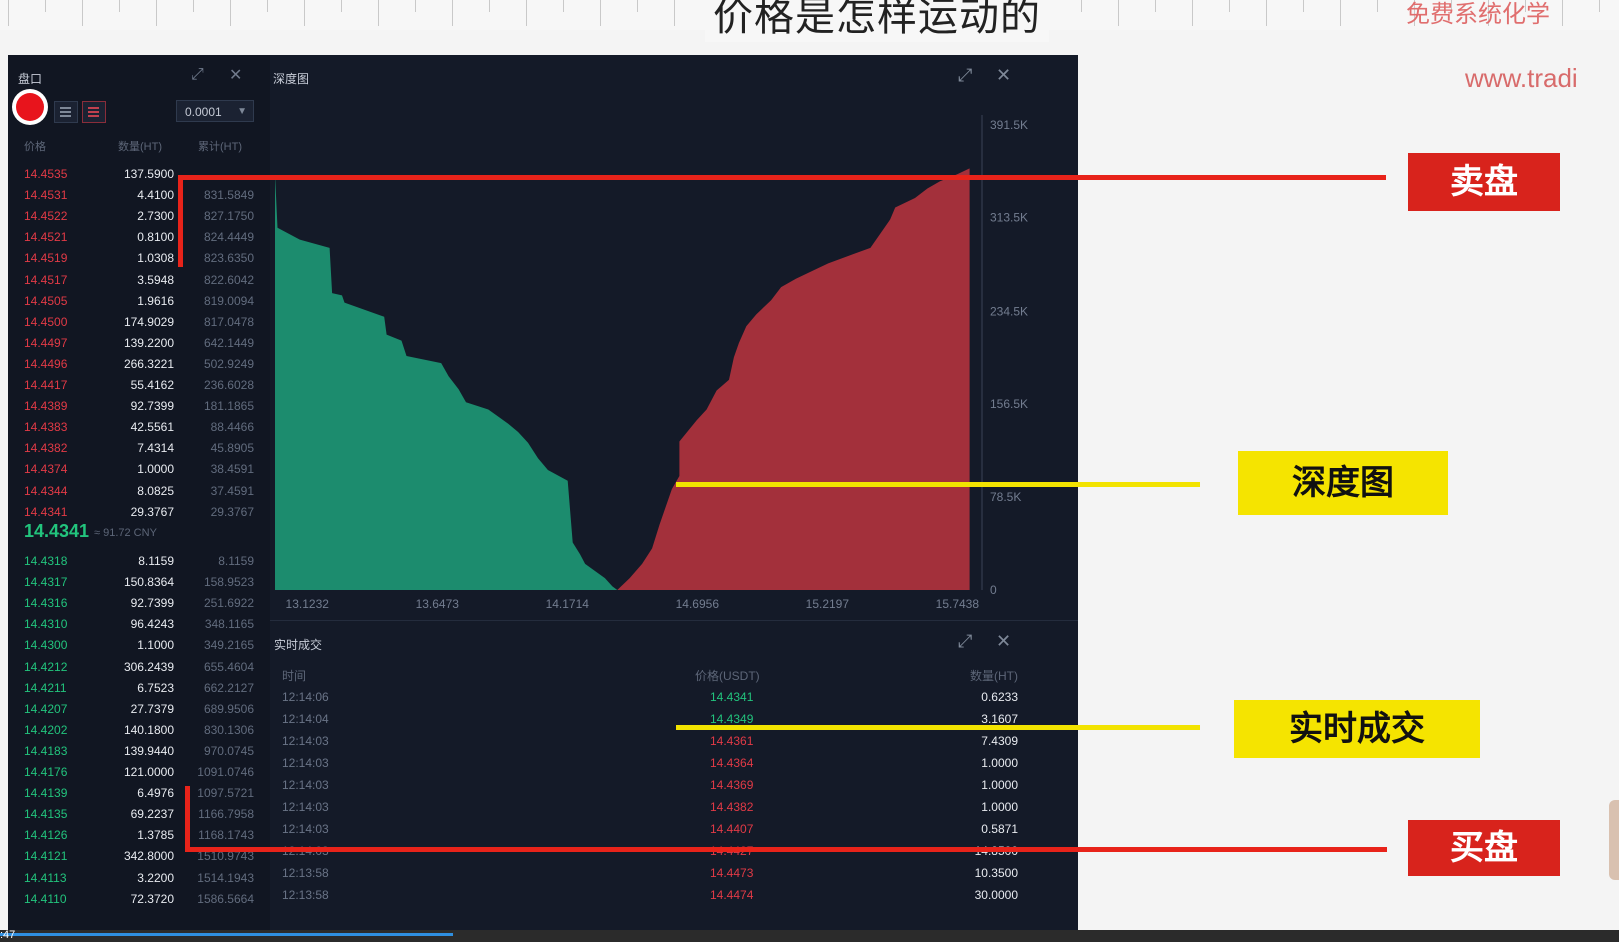  What do you see at coordinates (782, 177) in the screenshot?
I see `sell-annotation-line` at bounding box center [782, 177].